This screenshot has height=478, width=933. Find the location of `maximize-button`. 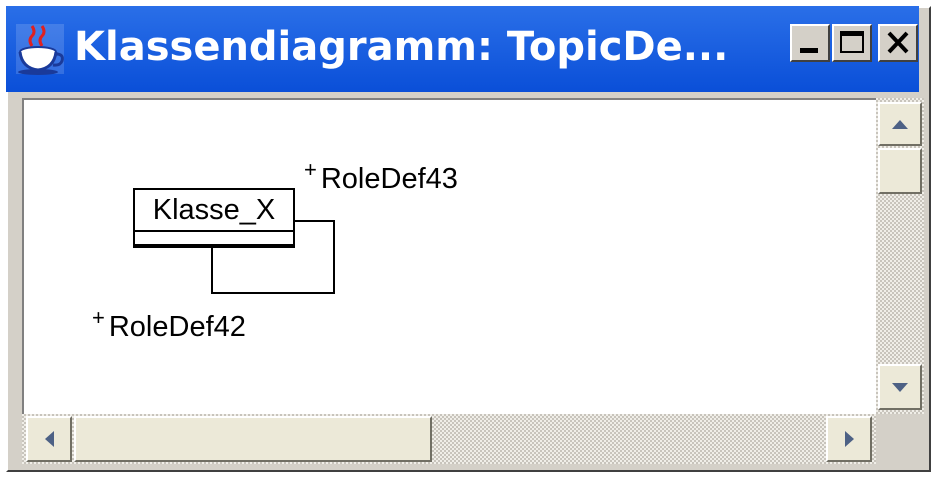

maximize-button is located at coordinates (852, 43).